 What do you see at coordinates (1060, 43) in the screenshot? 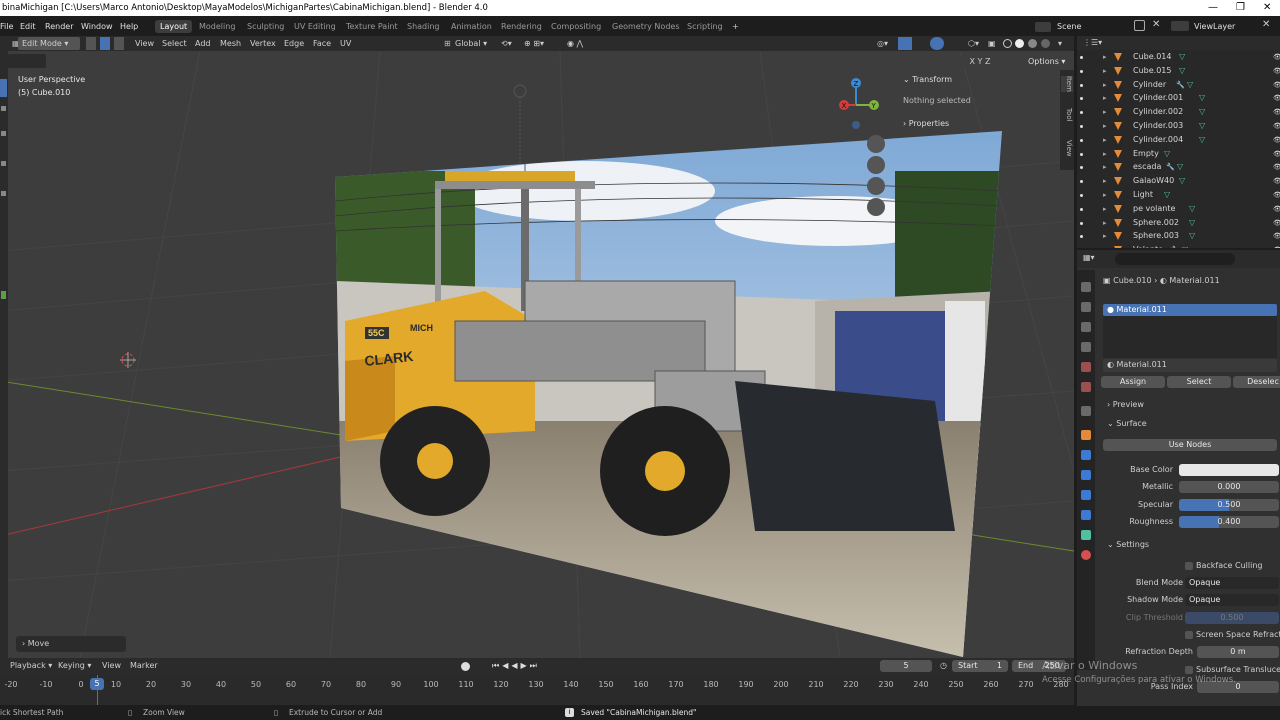
I see `shading-options-icon: ▾` at bounding box center [1060, 43].